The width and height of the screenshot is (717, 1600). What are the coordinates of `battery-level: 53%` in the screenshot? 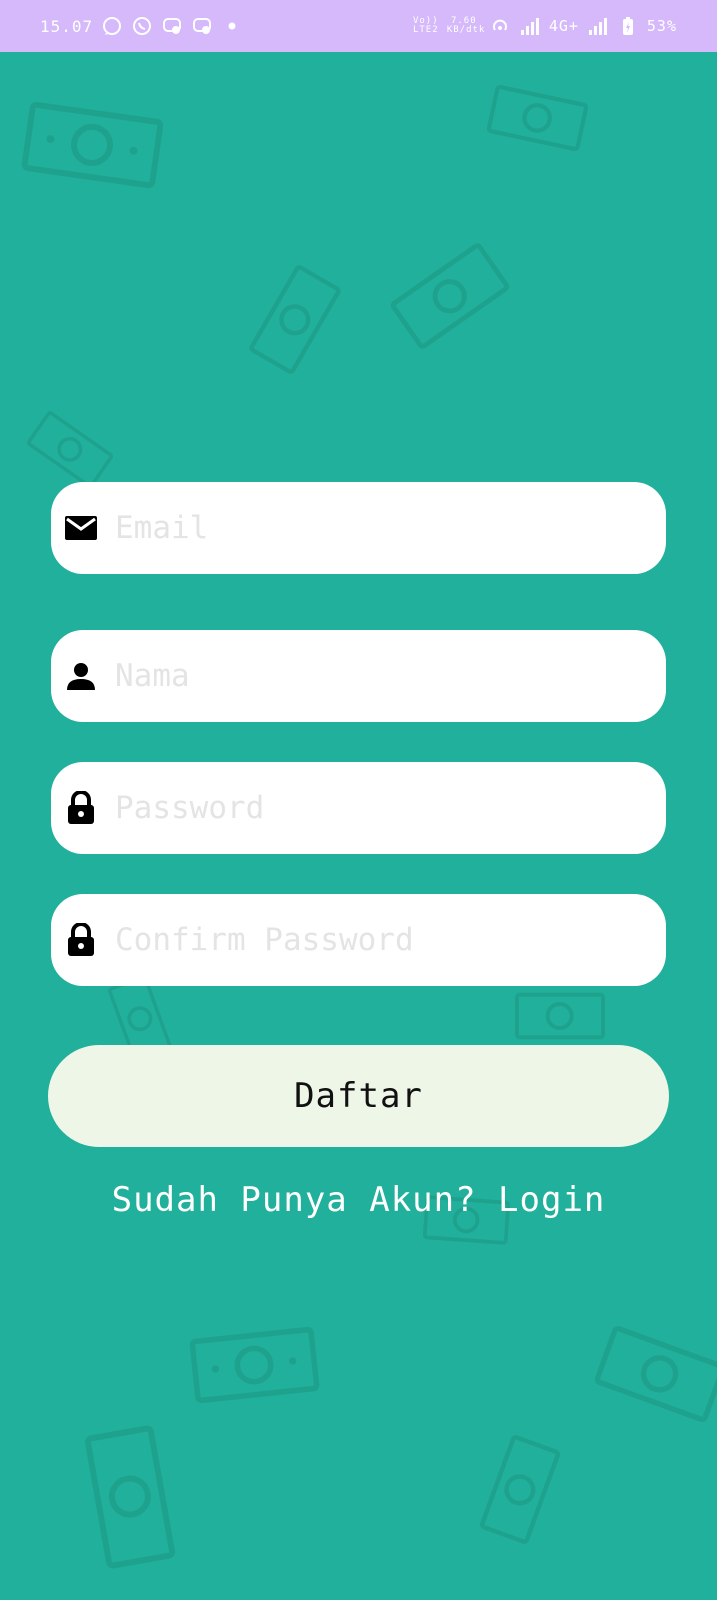 It's located at (661, 26).